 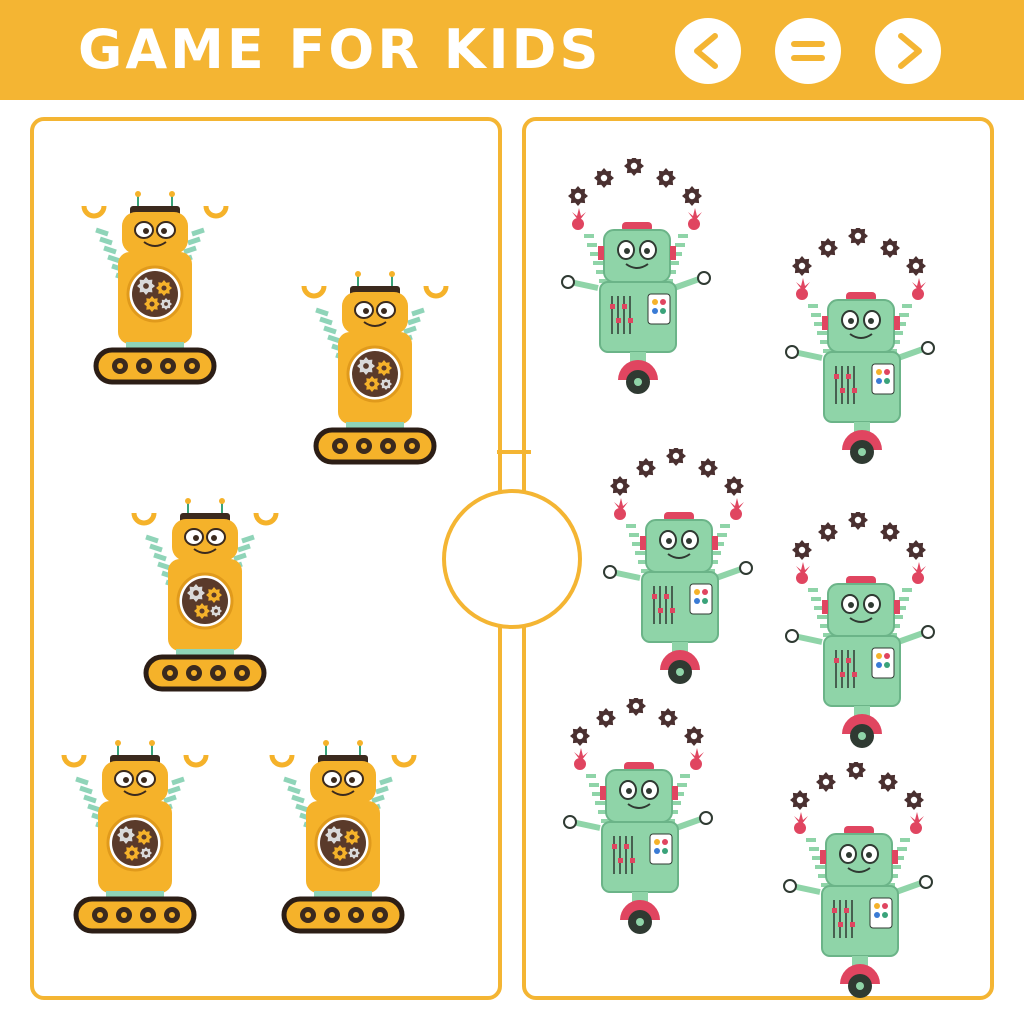 What do you see at coordinates (514, 452) in the screenshot?
I see `answer-connector` at bounding box center [514, 452].